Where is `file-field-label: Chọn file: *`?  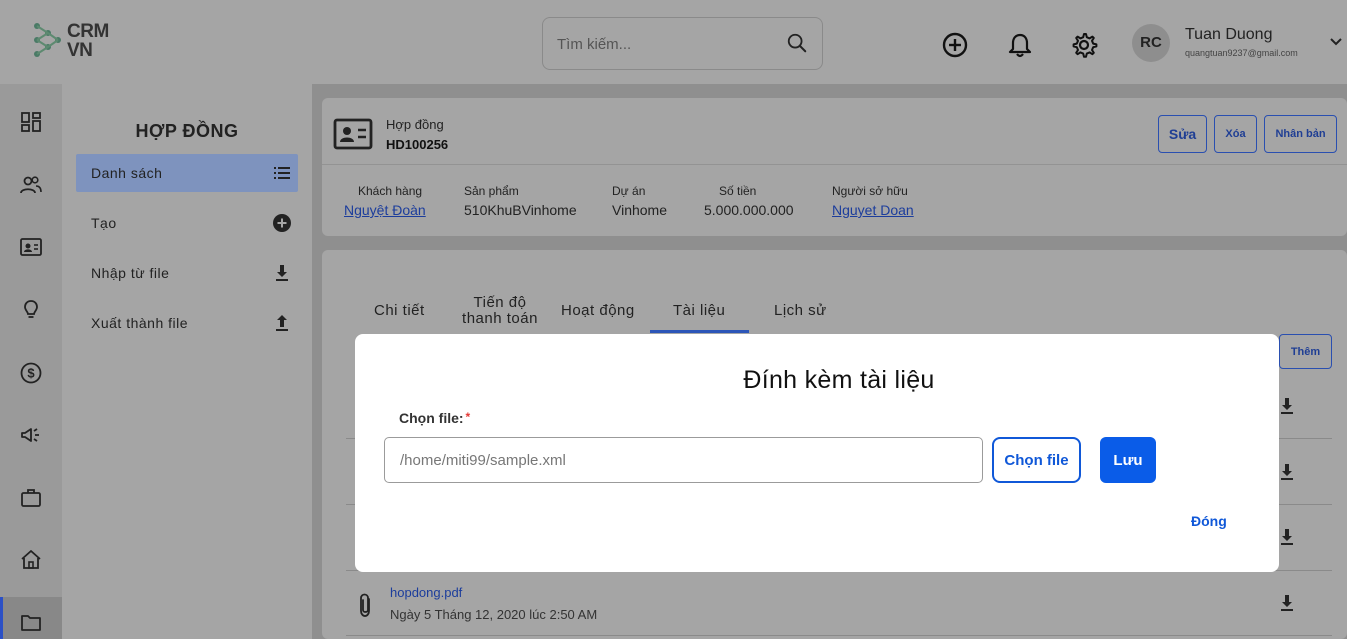 file-field-label: Chọn file: * is located at coordinates (434, 418).